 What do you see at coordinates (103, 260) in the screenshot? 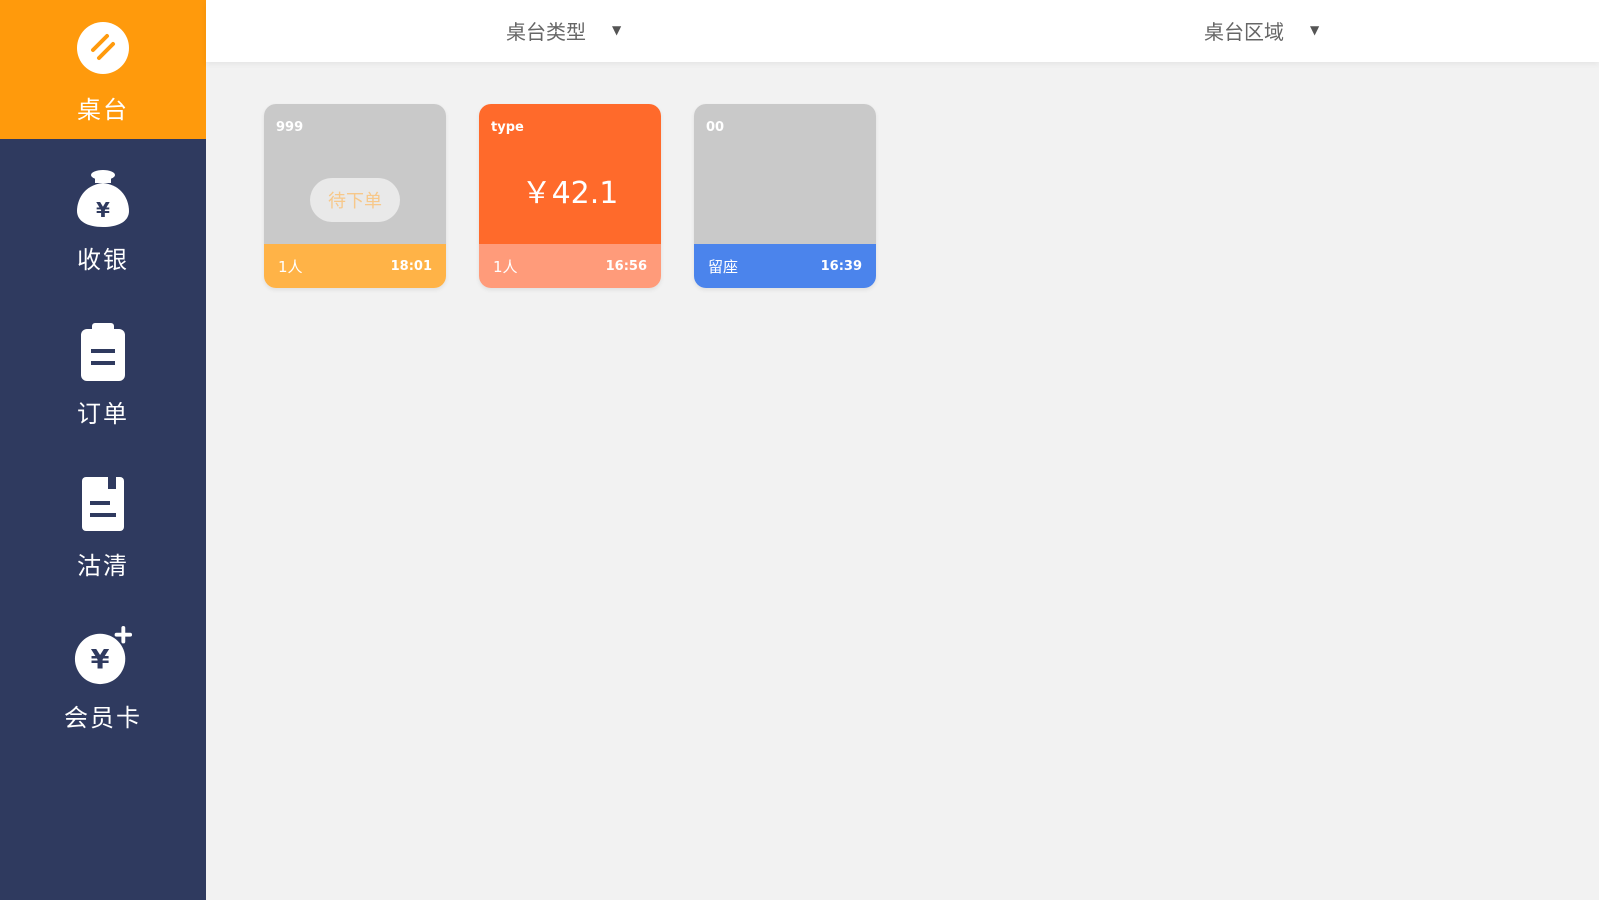
I see `sidebar-item-label: 收银` at bounding box center [103, 260].